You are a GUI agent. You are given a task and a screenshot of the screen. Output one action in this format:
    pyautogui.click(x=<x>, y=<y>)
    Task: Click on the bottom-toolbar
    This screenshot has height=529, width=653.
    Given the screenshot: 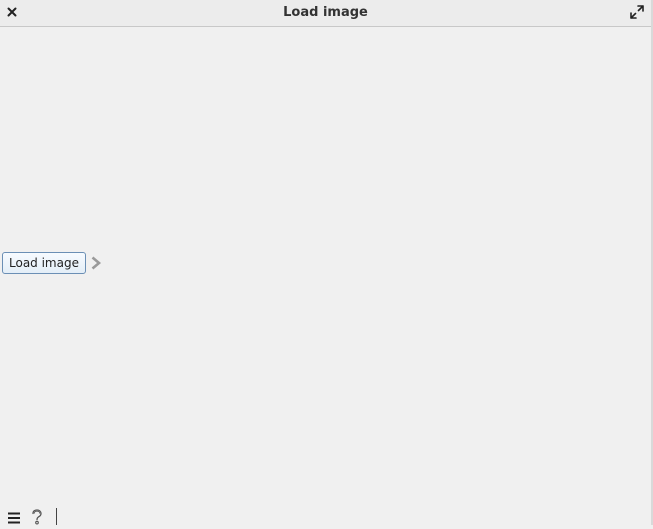 What is the action you would take?
    pyautogui.click(x=325, y=515)
    